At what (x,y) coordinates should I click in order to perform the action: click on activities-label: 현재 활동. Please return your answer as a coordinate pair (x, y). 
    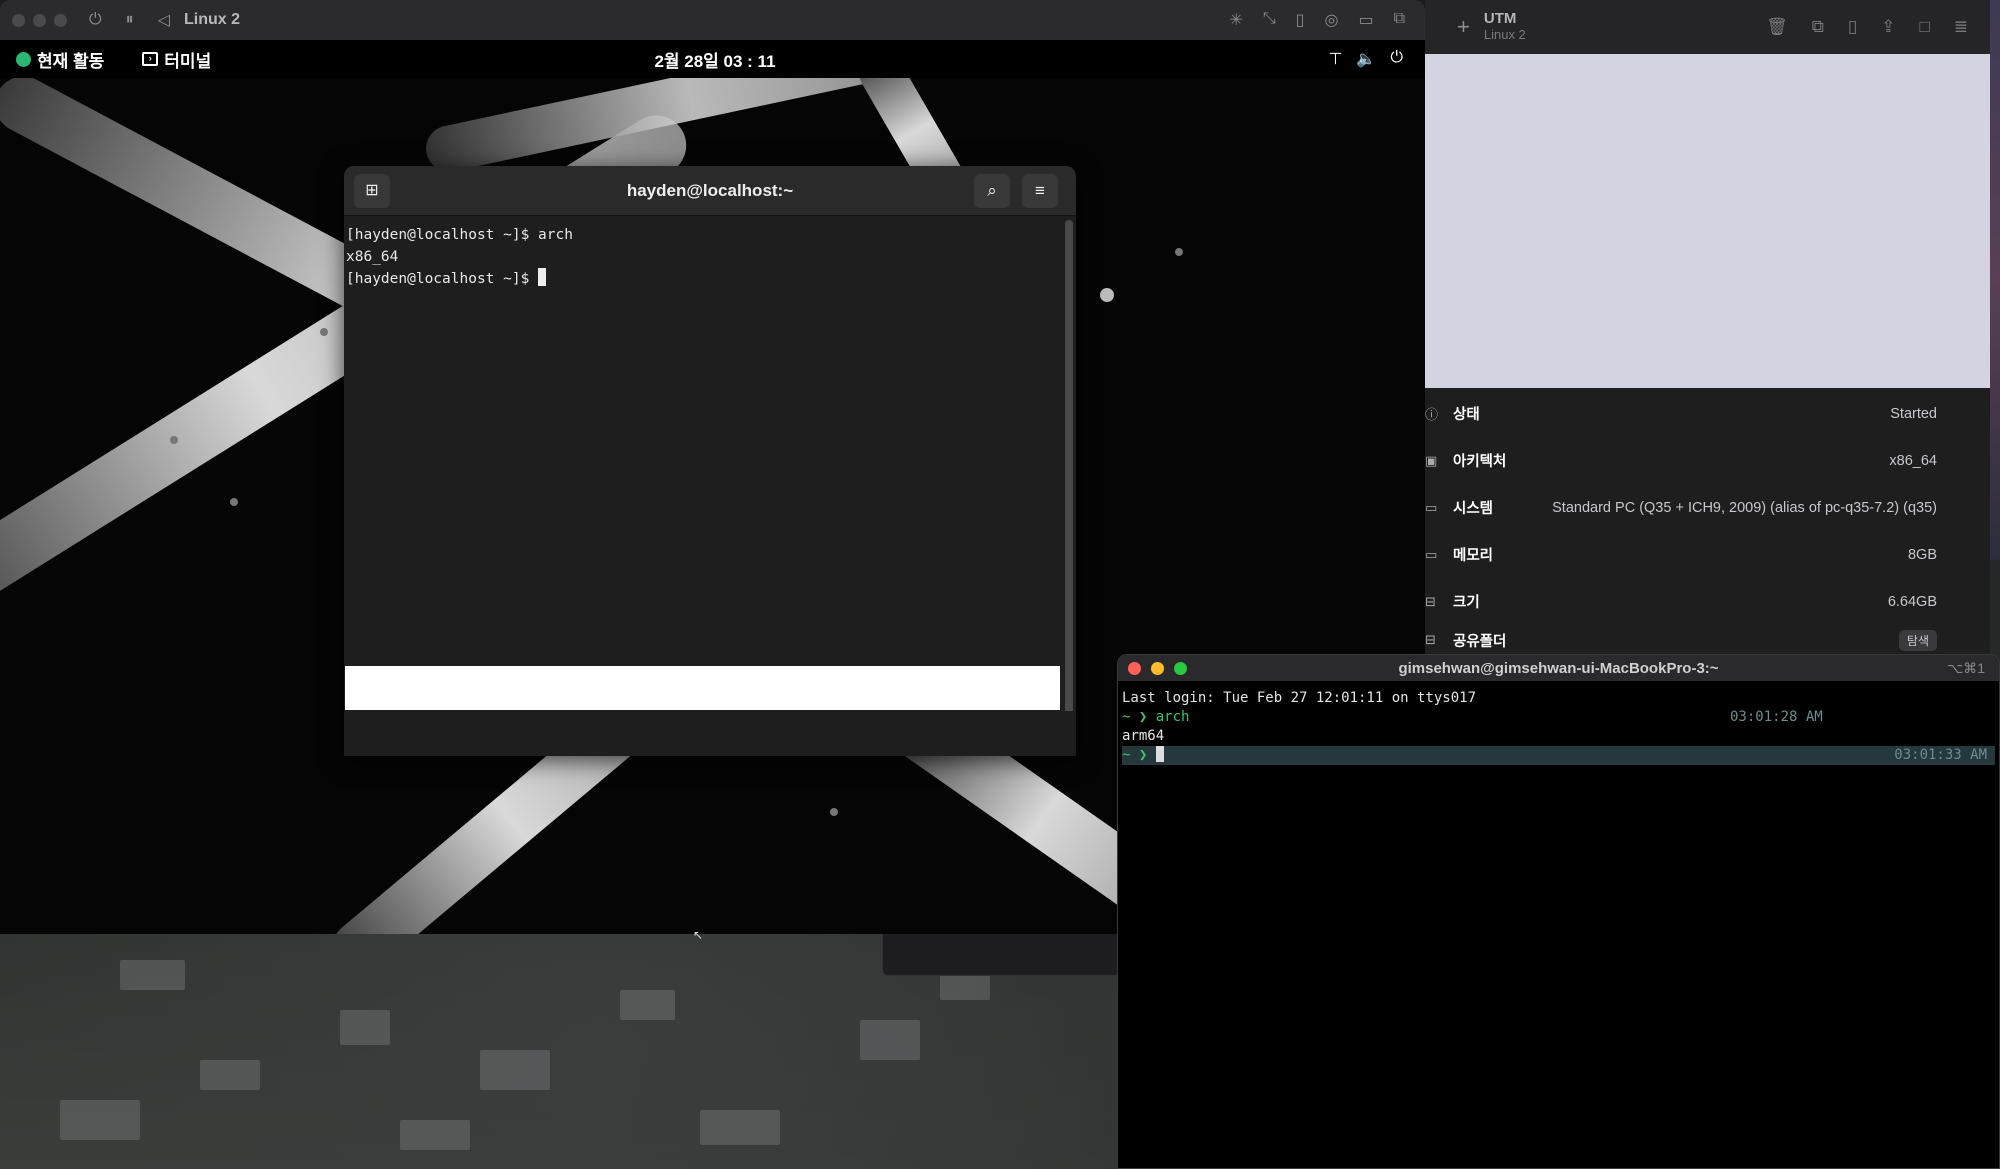
    Looking at the image, I should click on (71, 61).